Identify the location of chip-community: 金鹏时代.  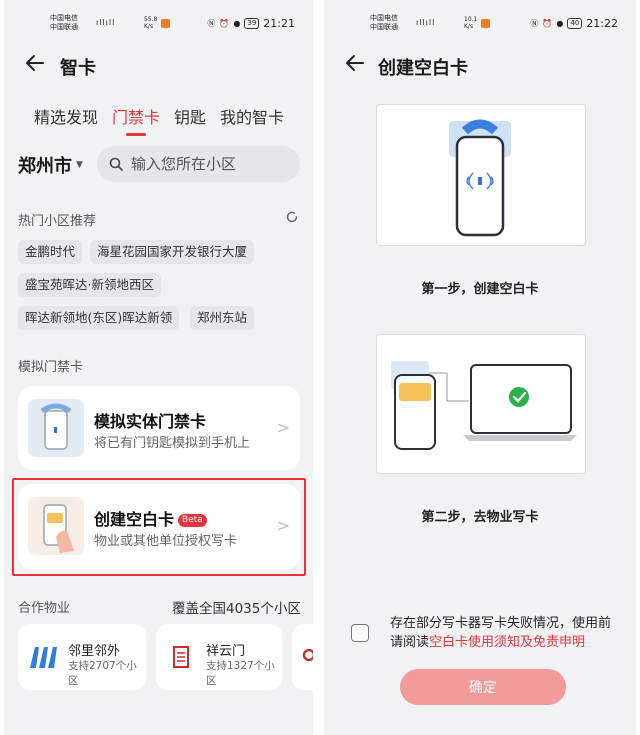
(50, 252).